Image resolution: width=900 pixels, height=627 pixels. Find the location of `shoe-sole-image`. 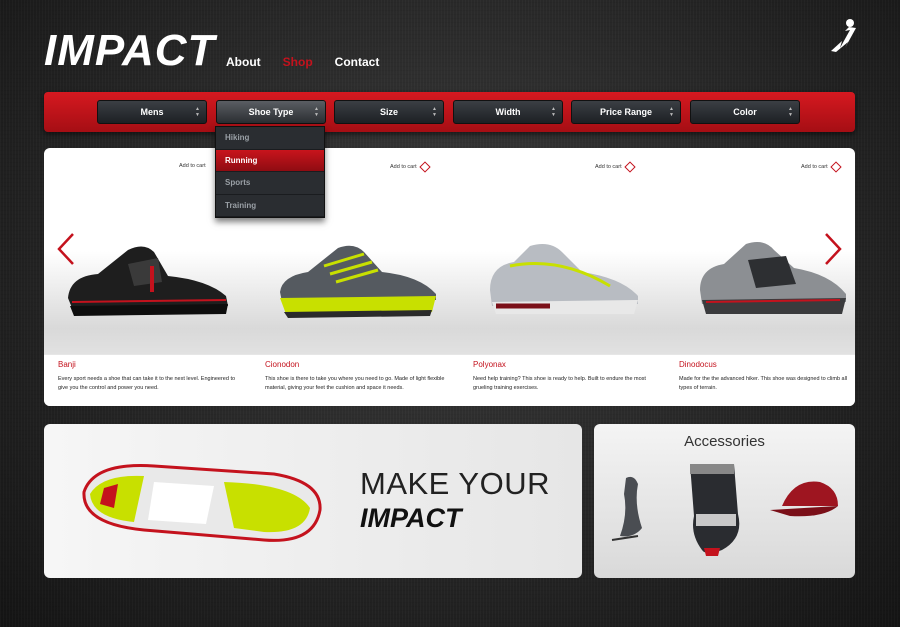

shoe-sole-image is located at coordinates (202, 503).